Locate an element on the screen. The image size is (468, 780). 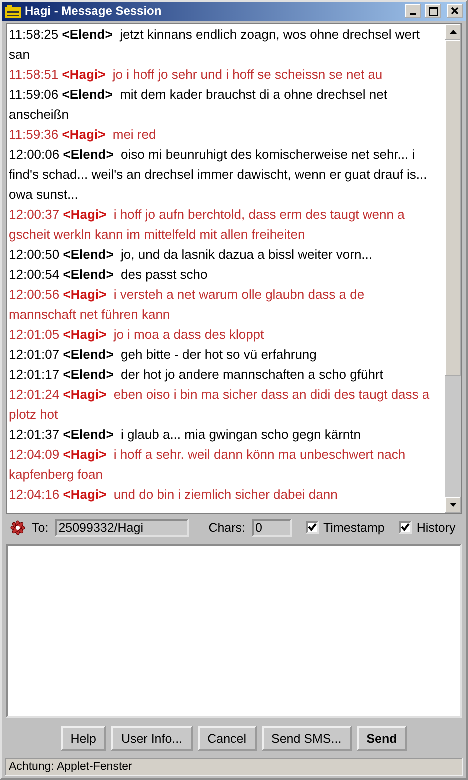
up-arrow-icon is located at coordinates (453, 32).